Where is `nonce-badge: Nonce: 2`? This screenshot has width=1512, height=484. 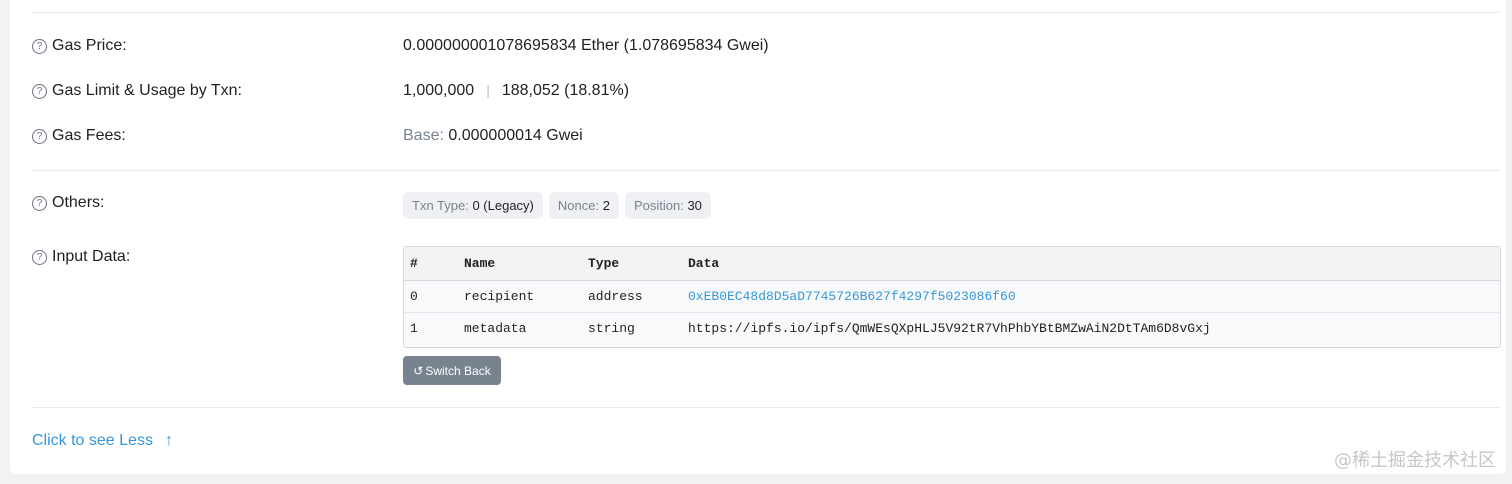 nonce-badge: Nonce: 2 is located at coordinates (583, 205).